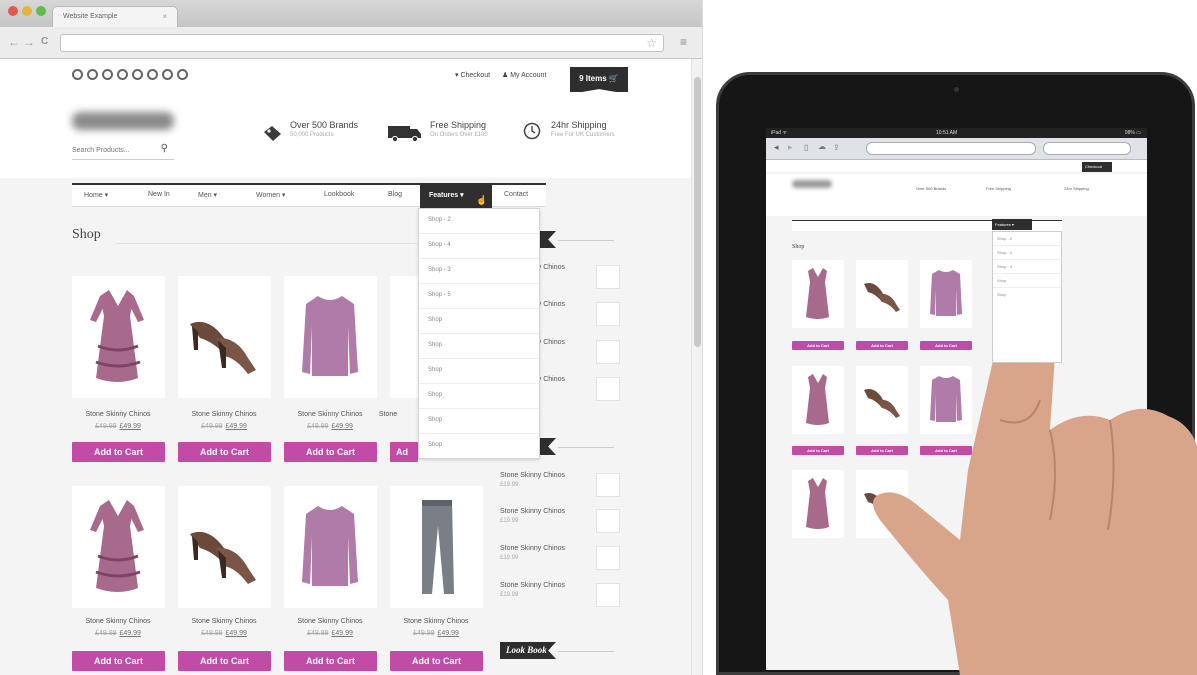 The image size is (1197, 675). I want to click on ipad-dropdown-item: Shop - 2, so click(1027, 239).